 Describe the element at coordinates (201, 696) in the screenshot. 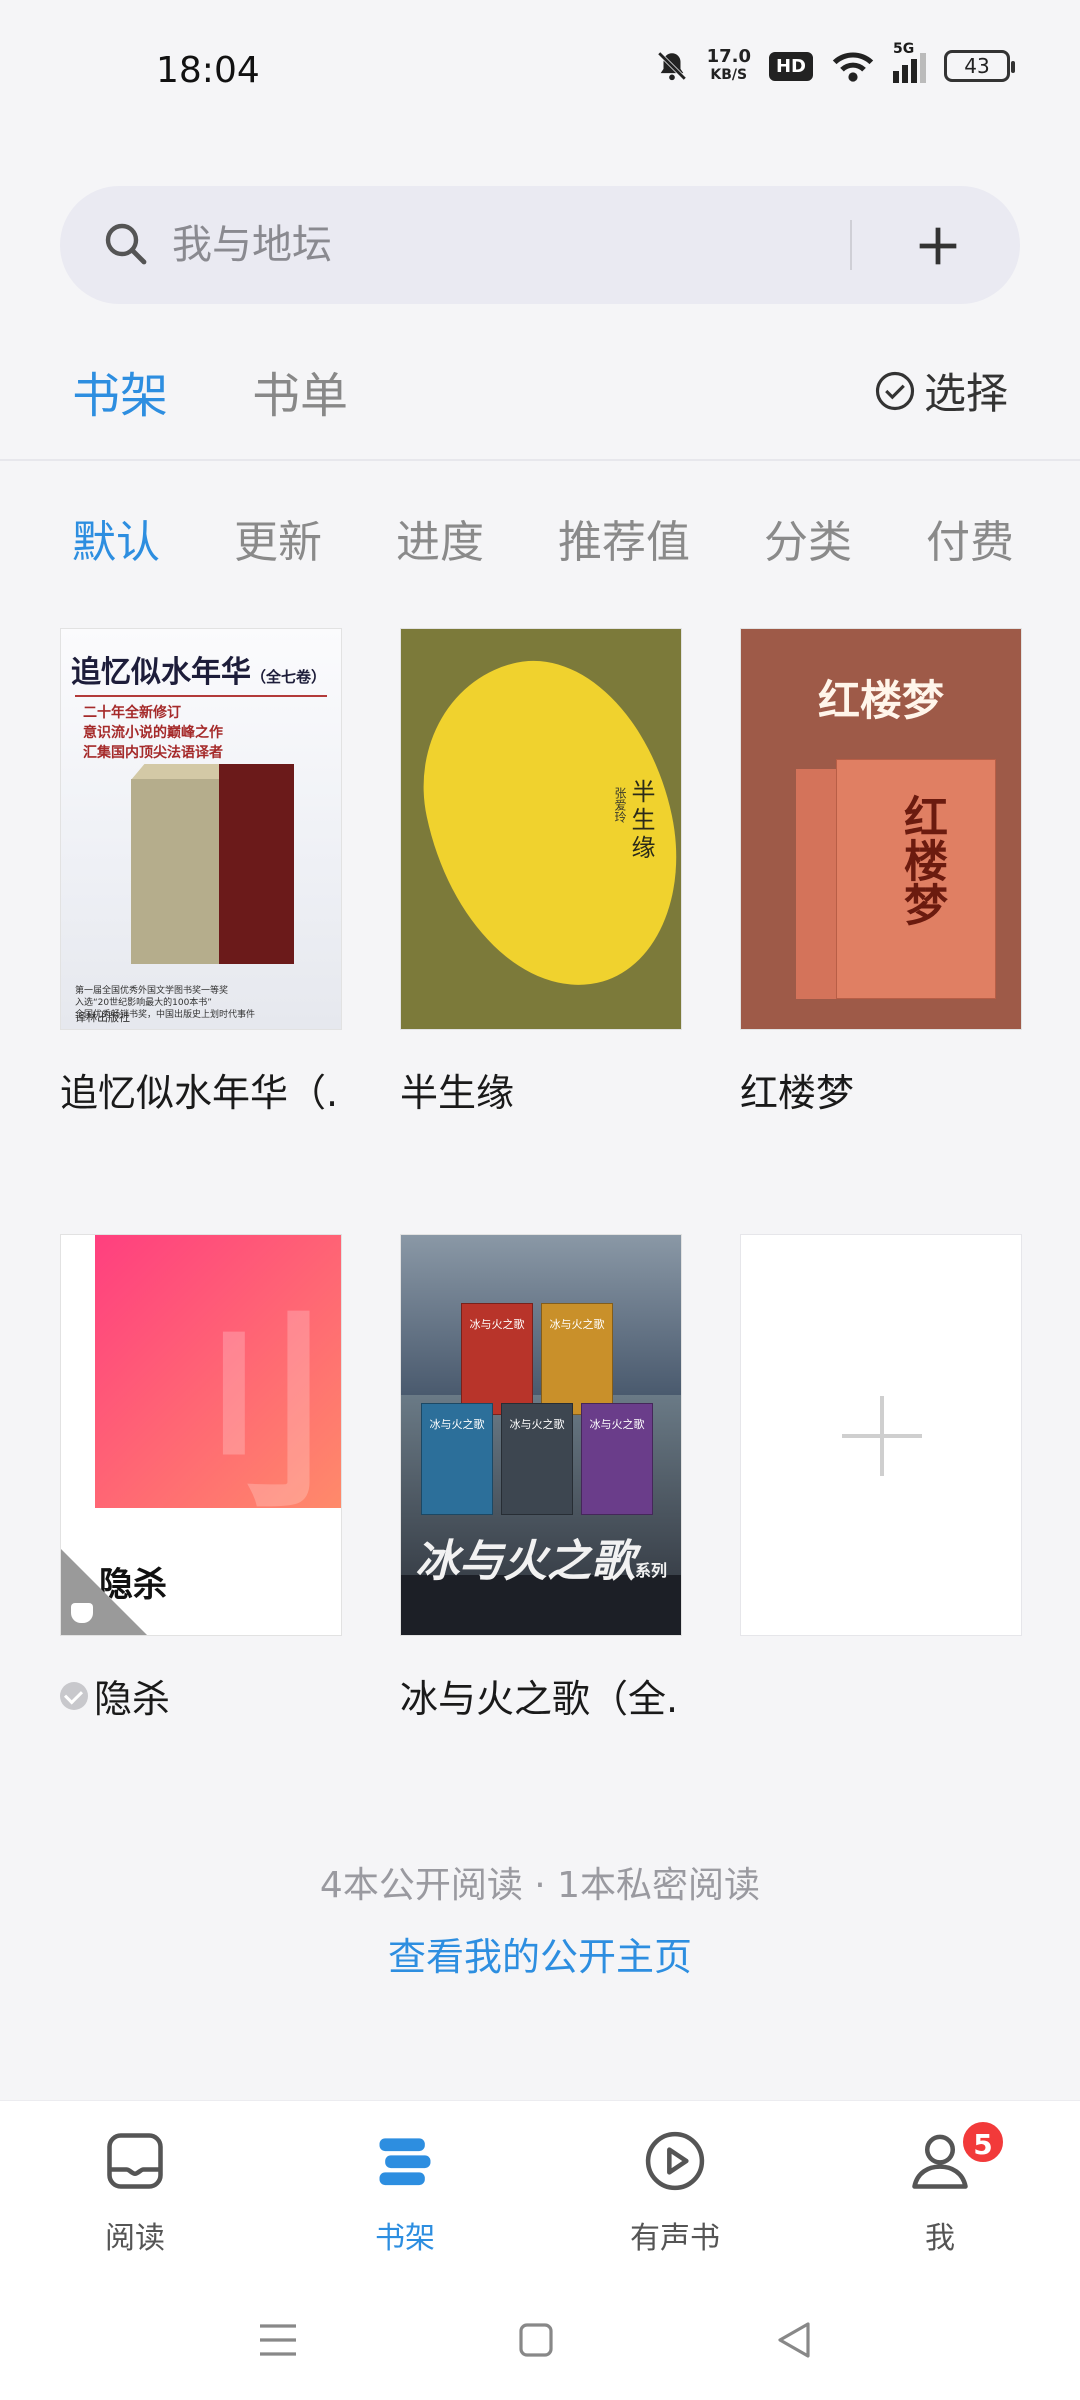

I see `cover-rule` at that location.